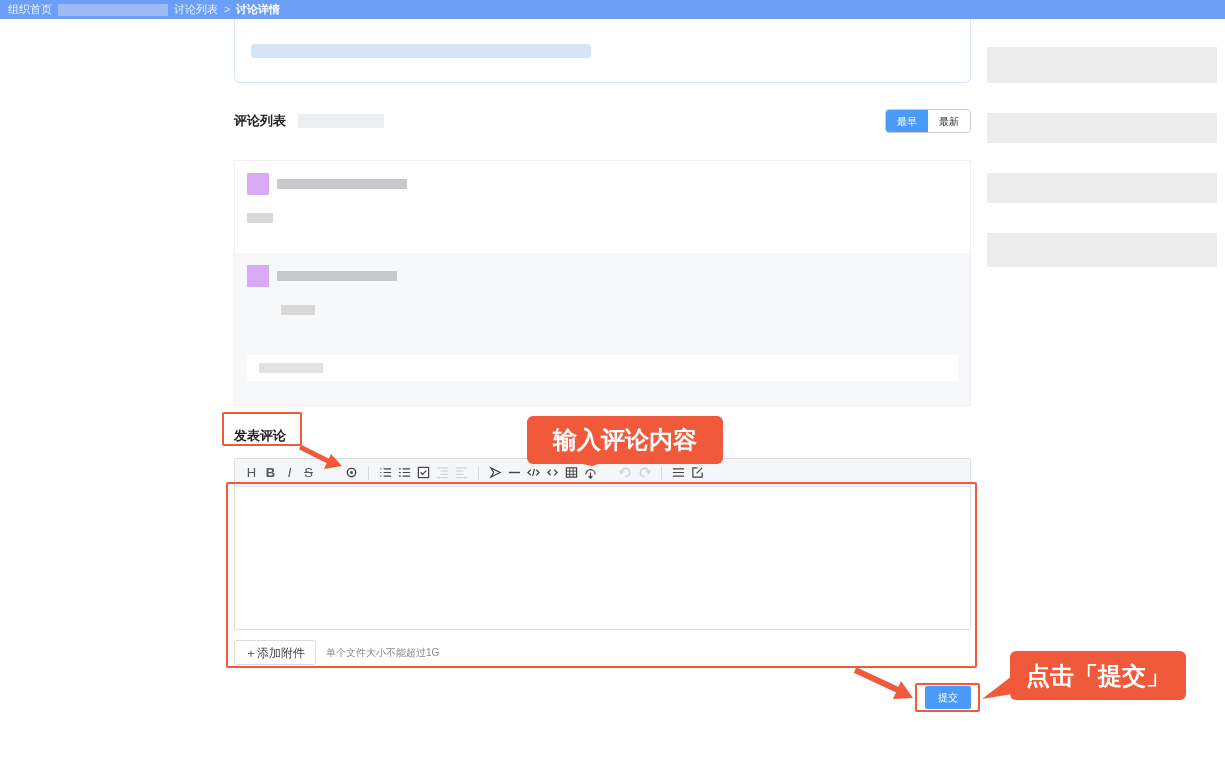  What do you see at coordinates (571, 472) in the screenshot?
I see `table-icon` at bounding box center [571, 472].